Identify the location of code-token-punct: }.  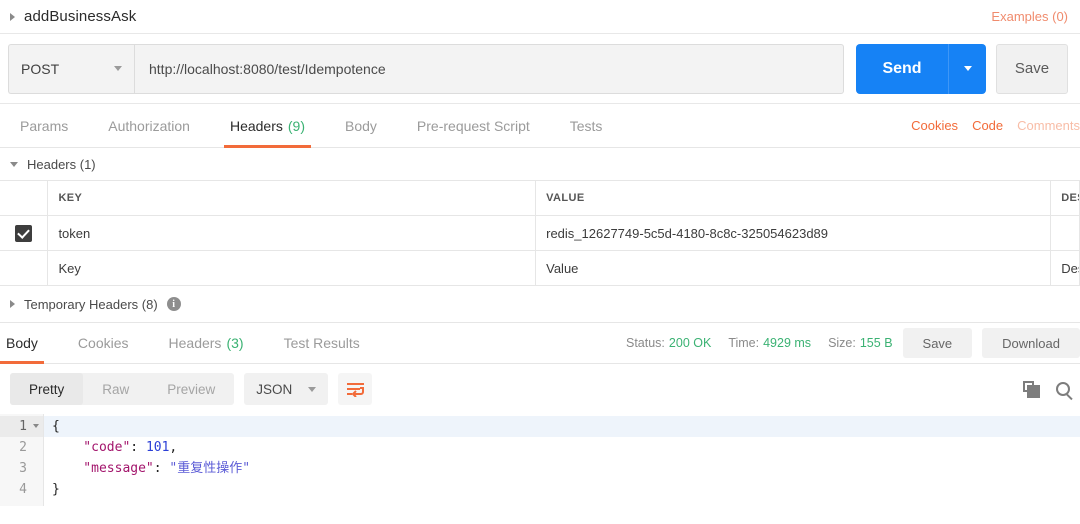
(56, 489).